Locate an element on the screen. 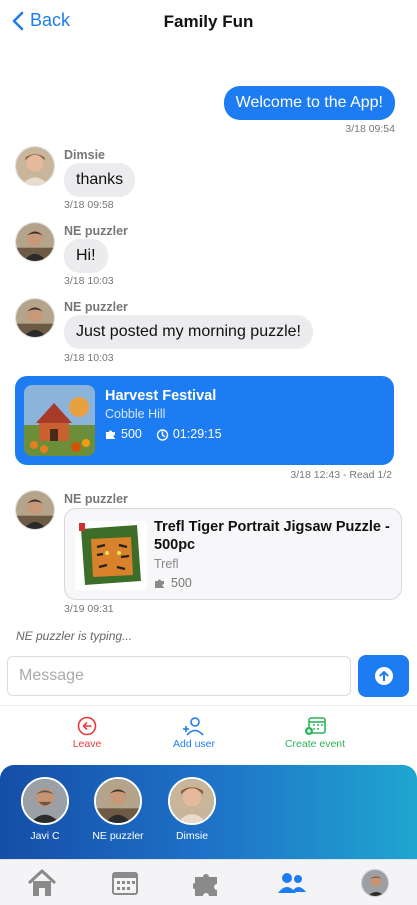 This screenshot has width=417, height=905. tab-profile is located at coordinates (375, 883).